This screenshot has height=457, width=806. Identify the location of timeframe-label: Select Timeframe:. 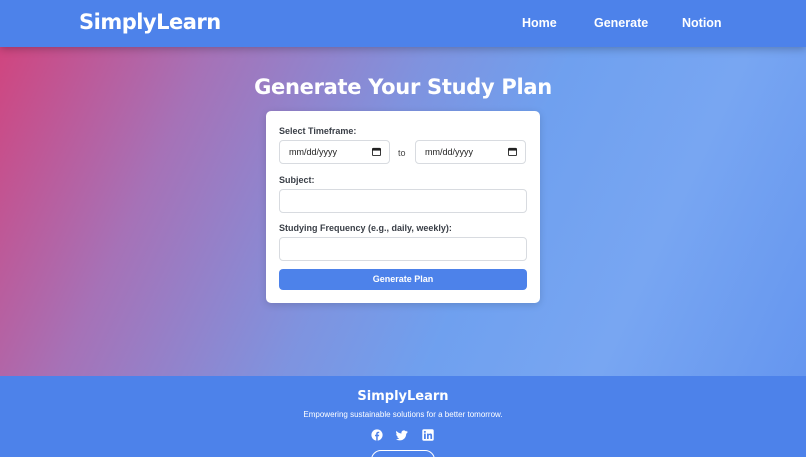
(318, 131).